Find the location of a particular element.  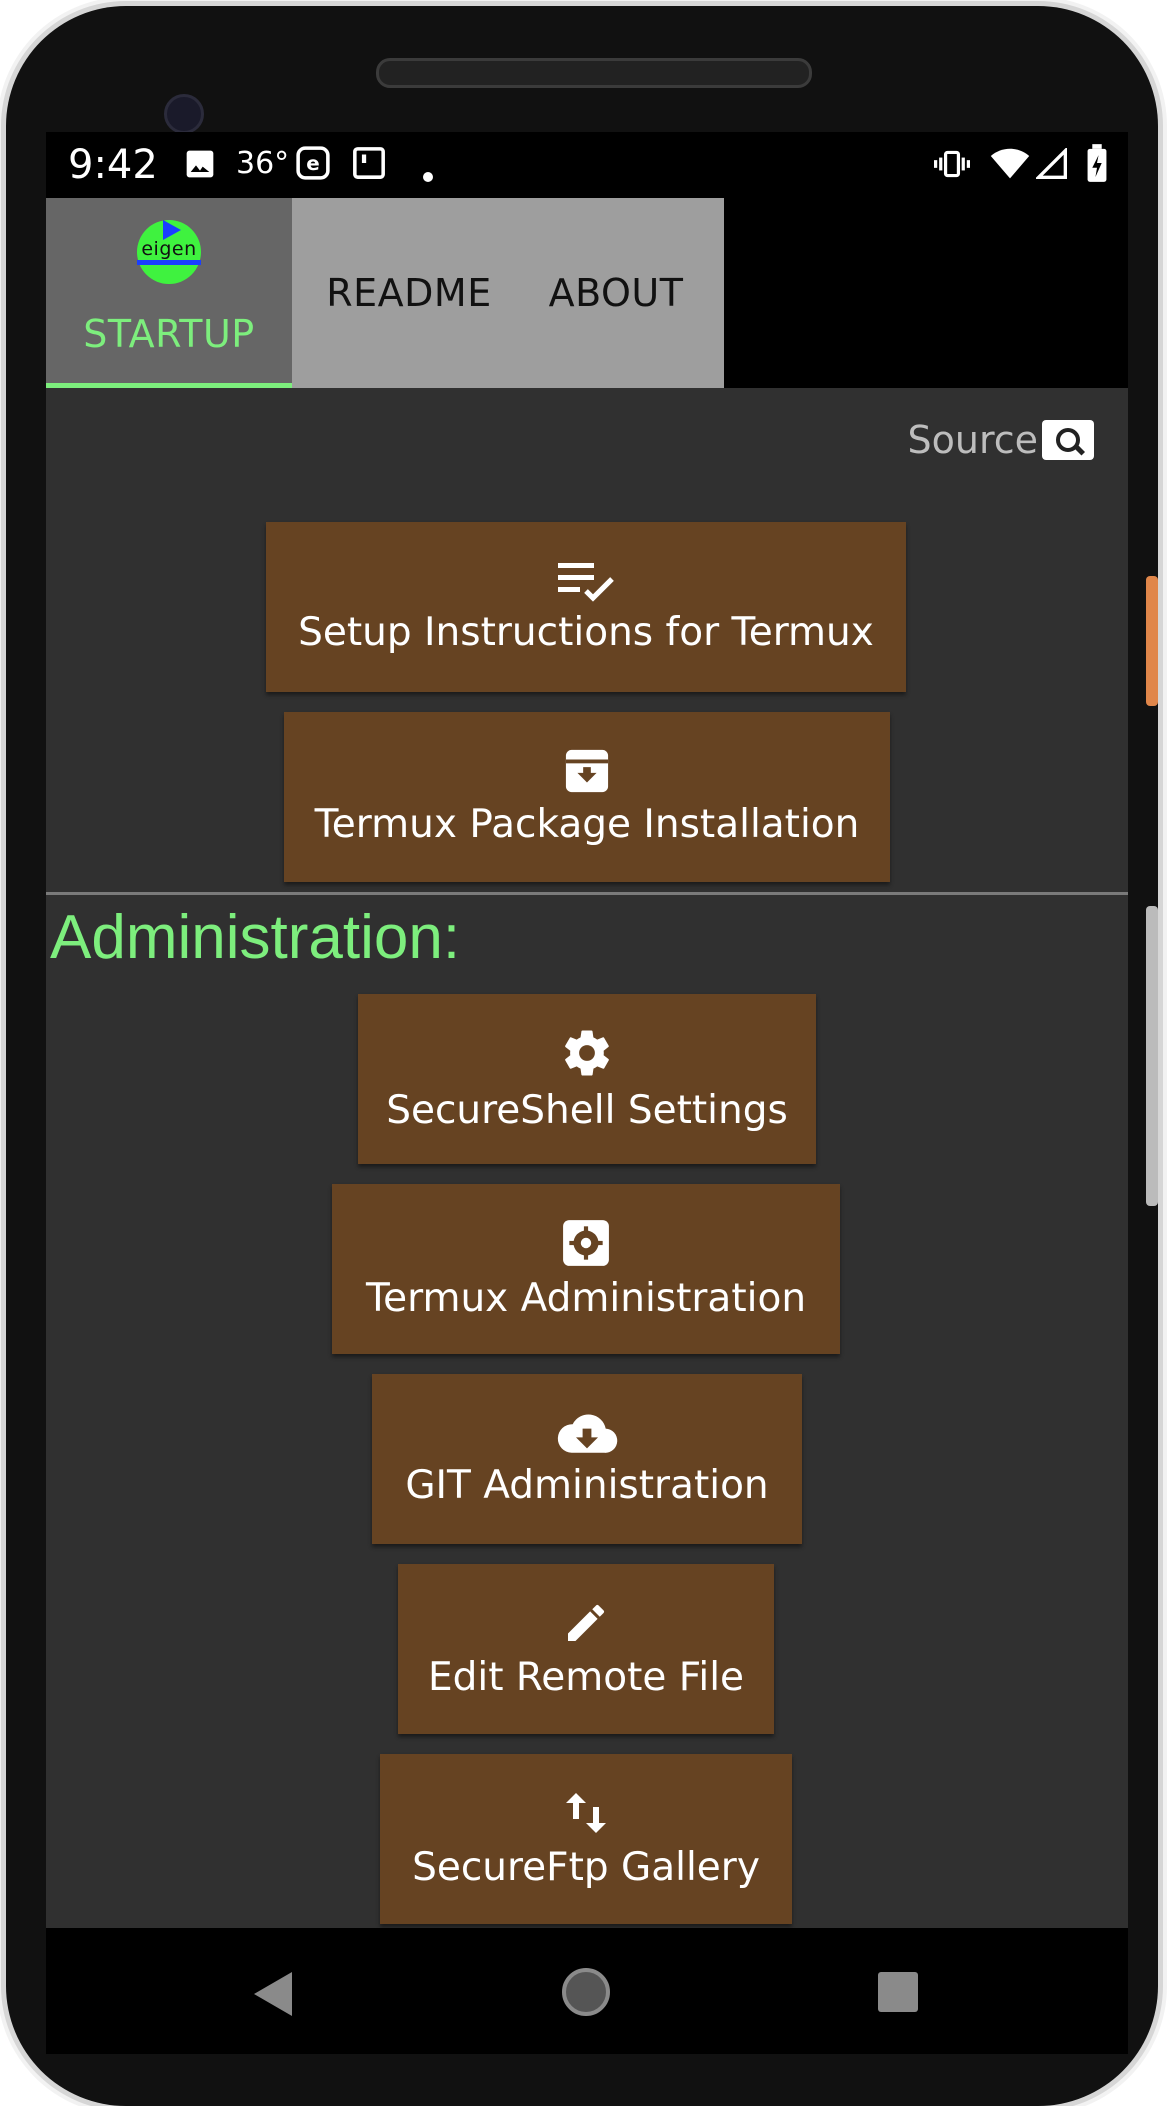

setup-instructions-button: Setup Instructions for Termux is located at coordinates (586, 607).